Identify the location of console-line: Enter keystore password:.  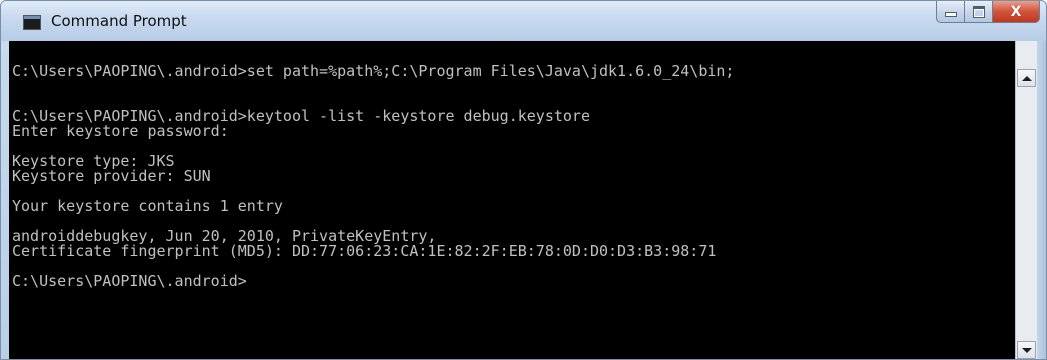
(120, 131).